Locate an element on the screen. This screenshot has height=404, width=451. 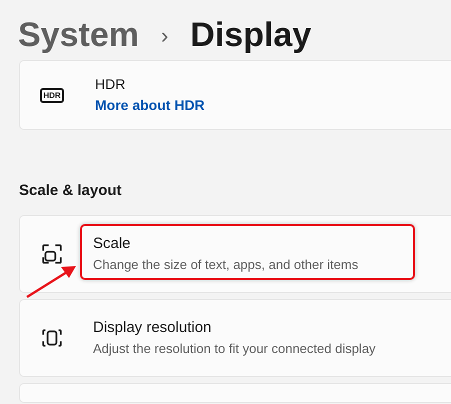
arrow-annotation is located at coordinates (51, 281).